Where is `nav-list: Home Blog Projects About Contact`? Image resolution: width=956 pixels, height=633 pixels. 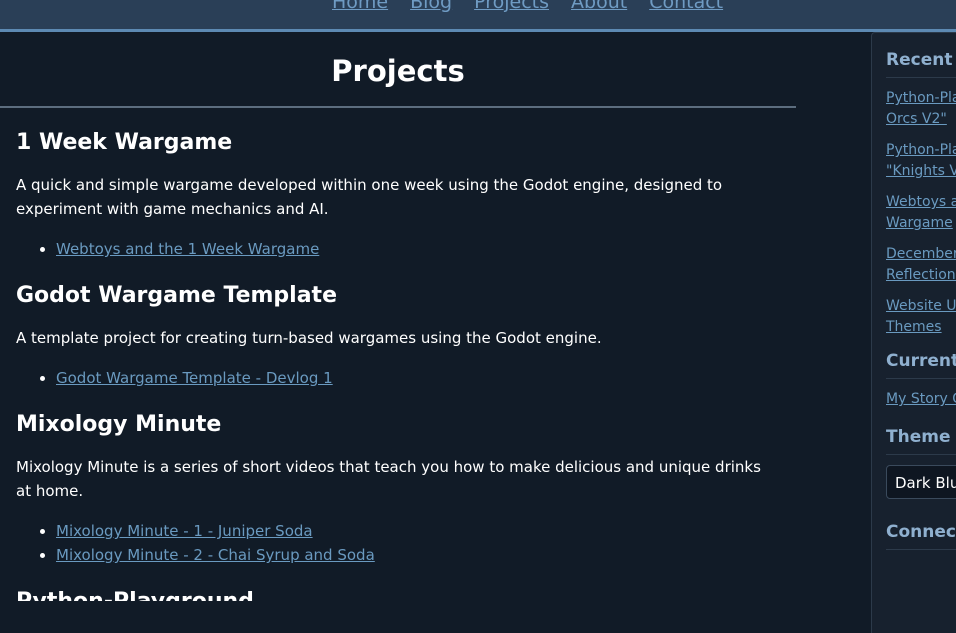 nav-list: Home Blog Projects About Contact is located at coordinates (527, 6).